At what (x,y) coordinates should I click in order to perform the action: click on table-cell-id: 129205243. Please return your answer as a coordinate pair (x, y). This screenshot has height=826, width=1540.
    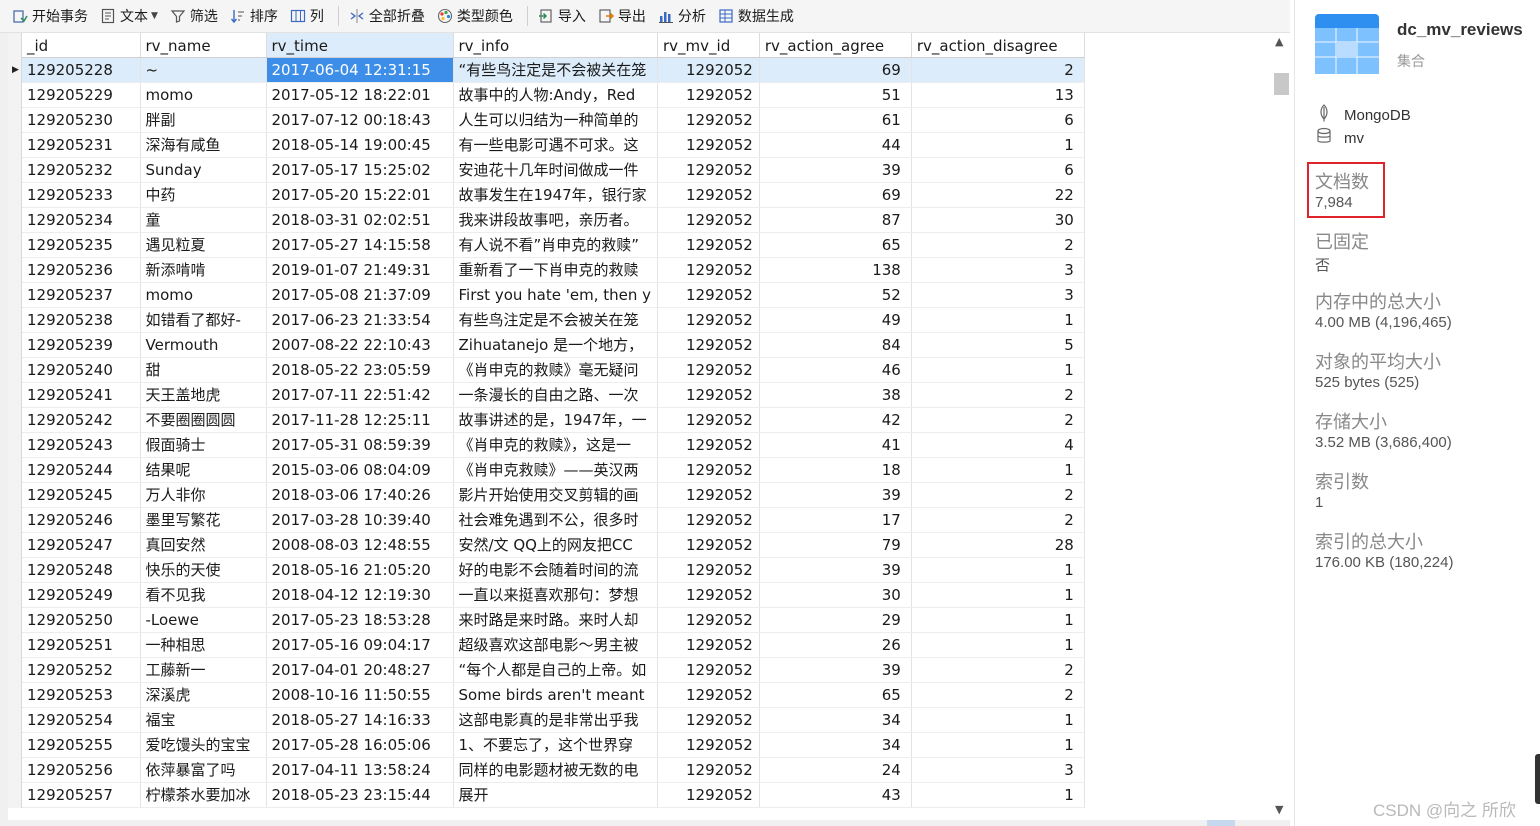
    Looking at the image, I should click on (81, 445).